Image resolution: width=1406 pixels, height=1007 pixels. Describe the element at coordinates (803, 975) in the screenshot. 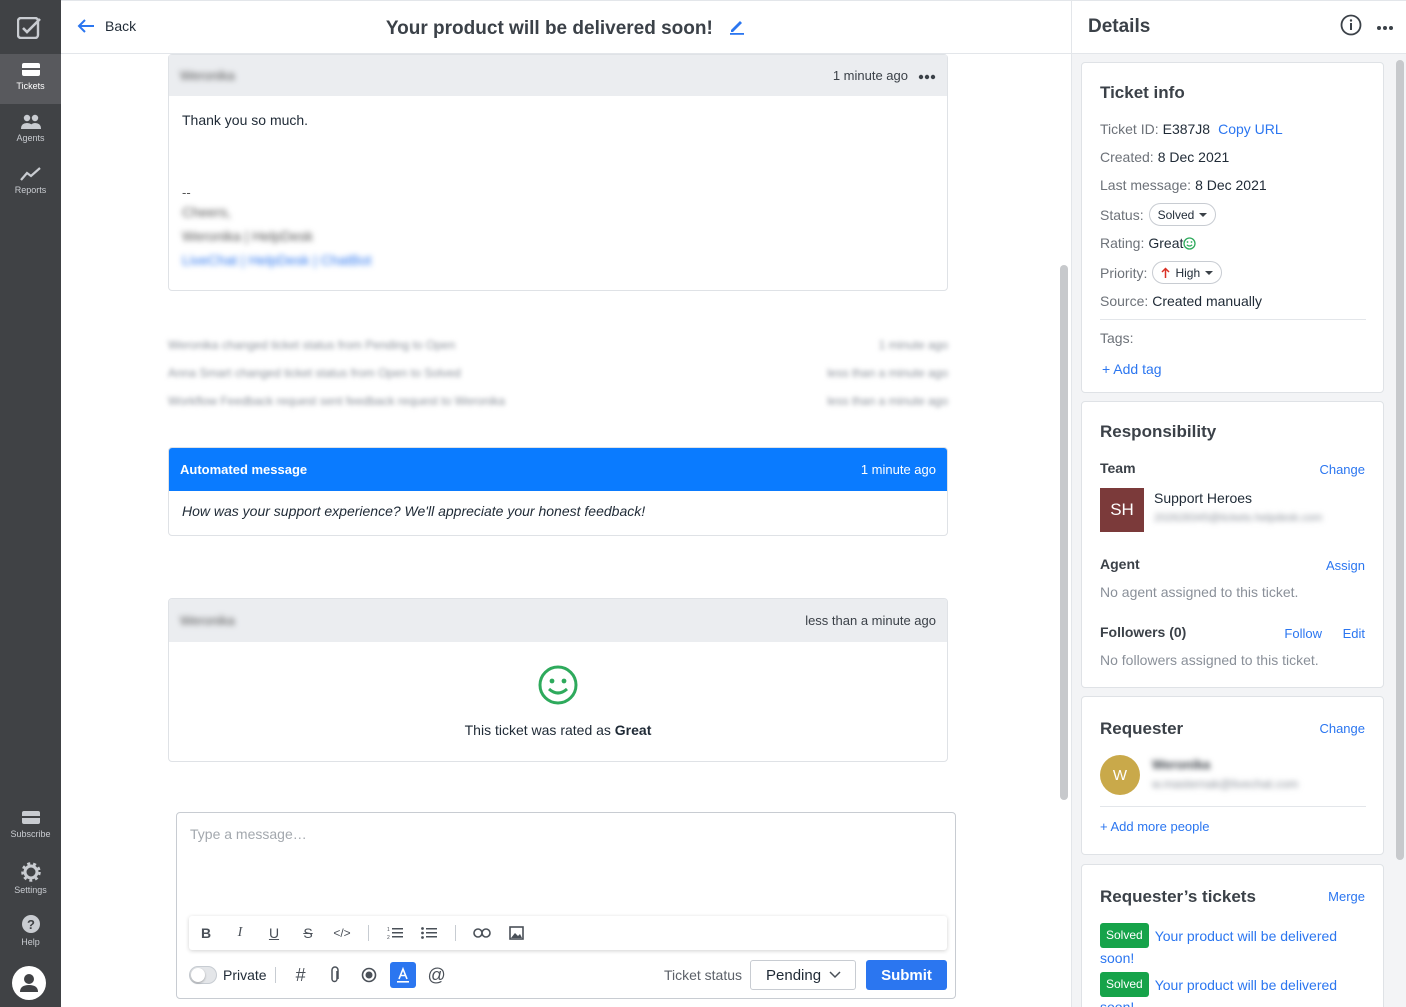

I see `ticket-status-select: Pending` at that location.